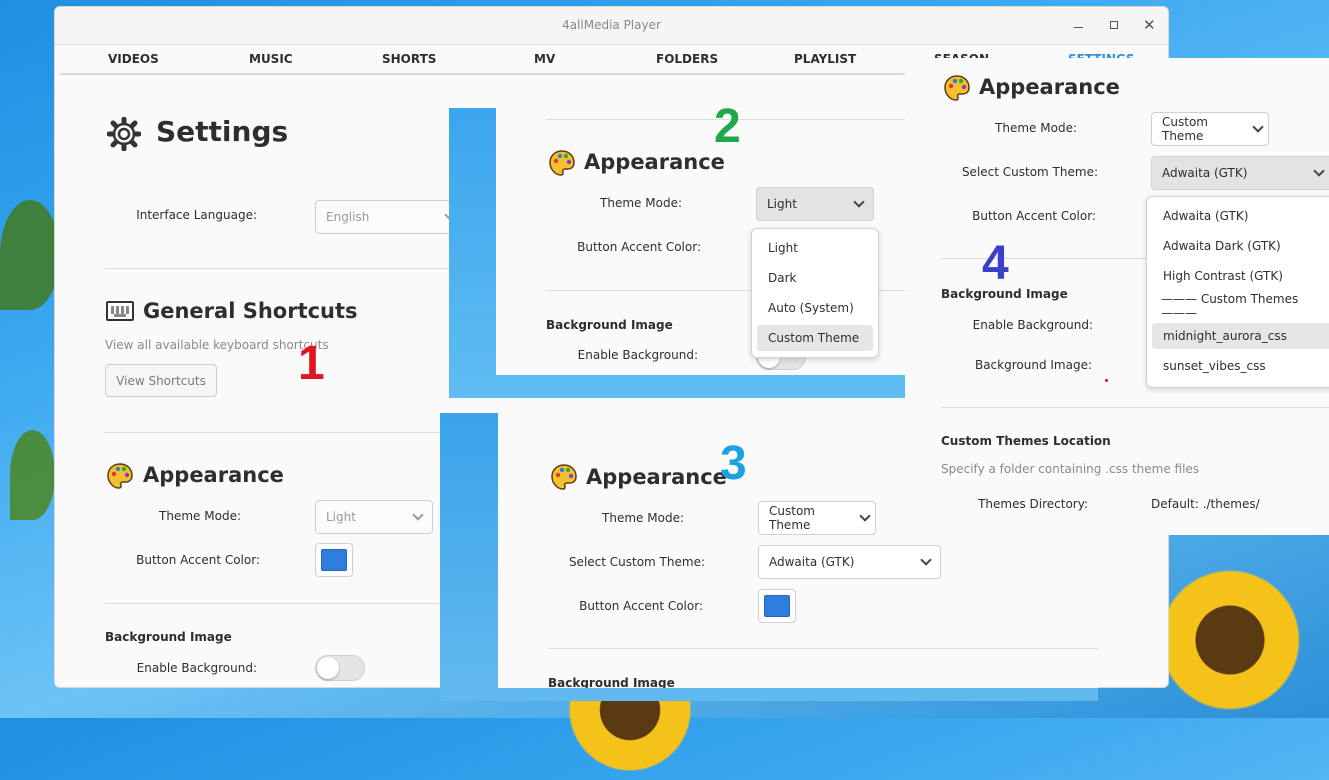  Describe the element at coordinates (409, 59) in the screenshot. I see `tab-shorts: SHORTS` at that location.